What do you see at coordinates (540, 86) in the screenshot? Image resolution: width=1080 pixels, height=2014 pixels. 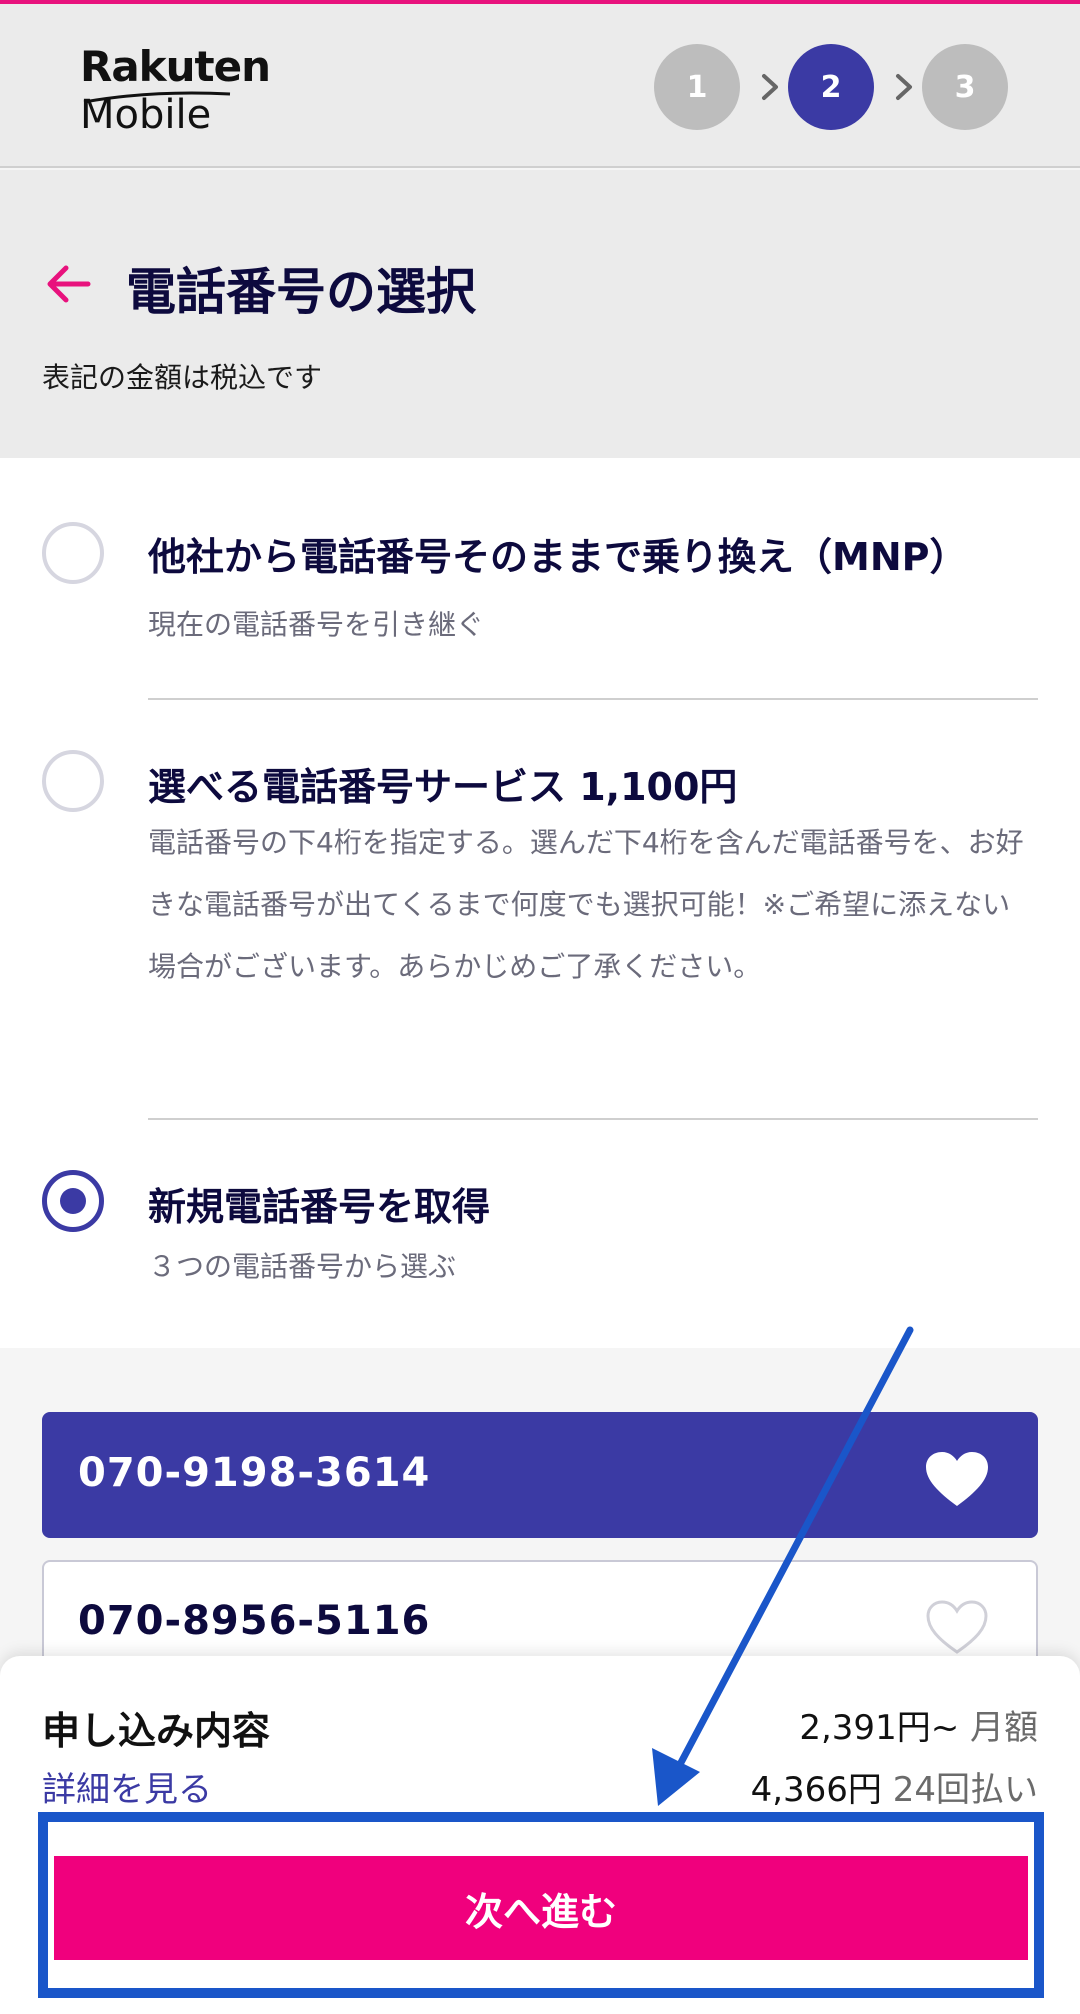 I see `header: Rakuten Mobile 1 2 3` at bounding box center [540, 86].